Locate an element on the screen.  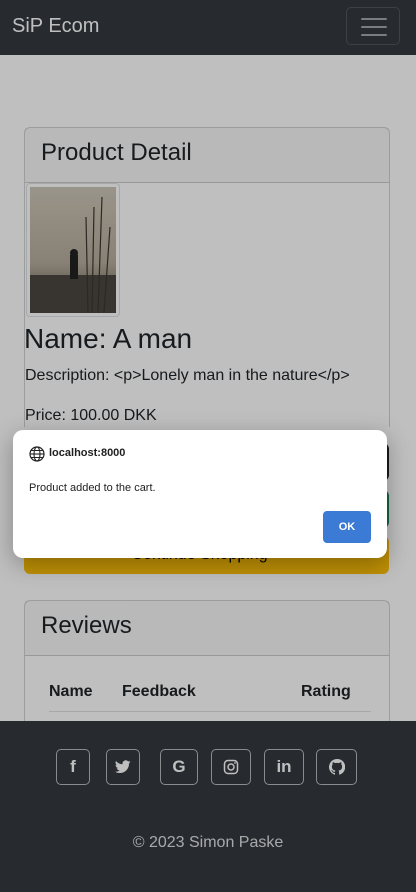
globe-icon is located at coordinates (37, 454).